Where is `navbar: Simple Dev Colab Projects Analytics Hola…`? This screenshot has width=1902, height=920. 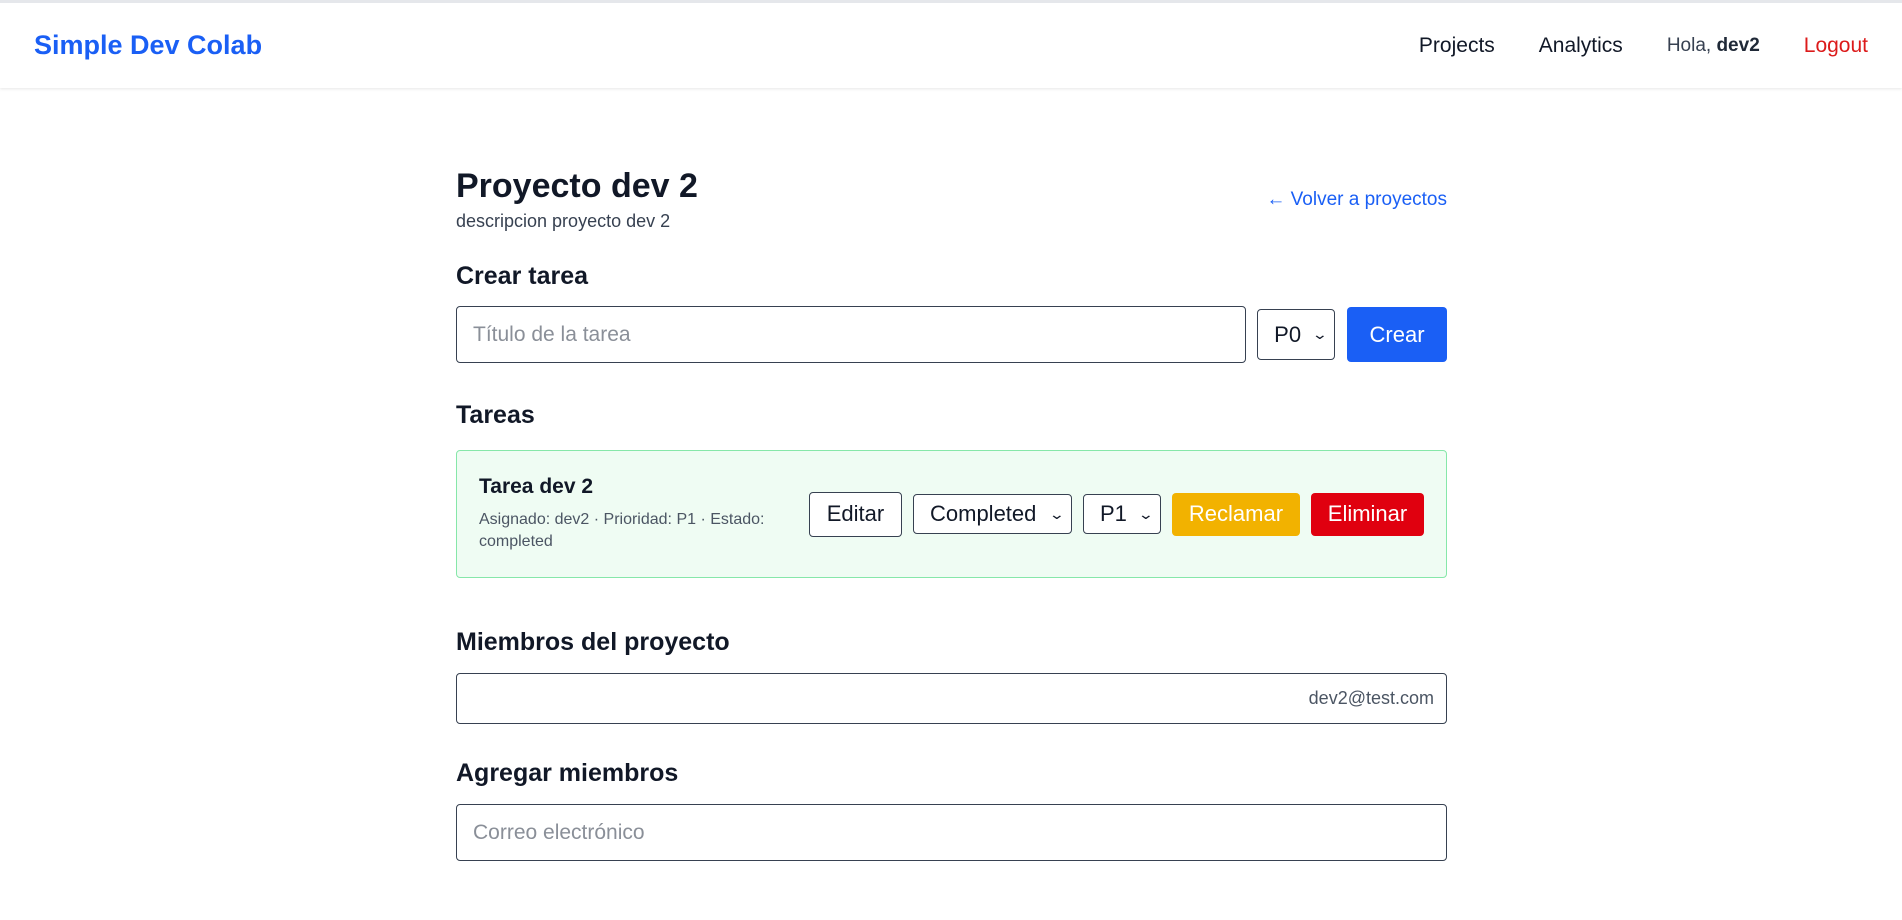
navbar: Simple Dev Colab Projects Analytics Hola… is located at coordinates (951, 44).